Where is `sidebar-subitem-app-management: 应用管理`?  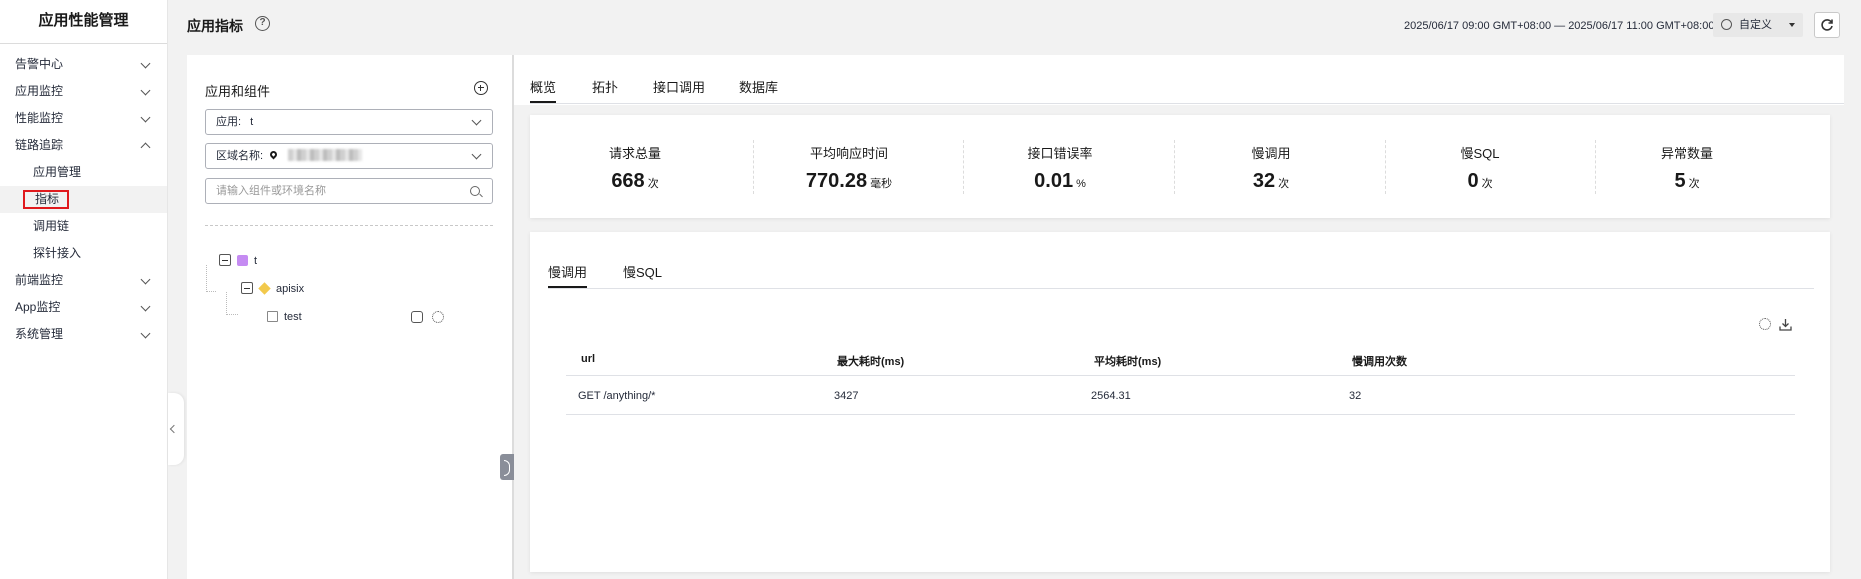
sidebar-subitem-app-management: 应用管理 is located at coordinates (83, 172).